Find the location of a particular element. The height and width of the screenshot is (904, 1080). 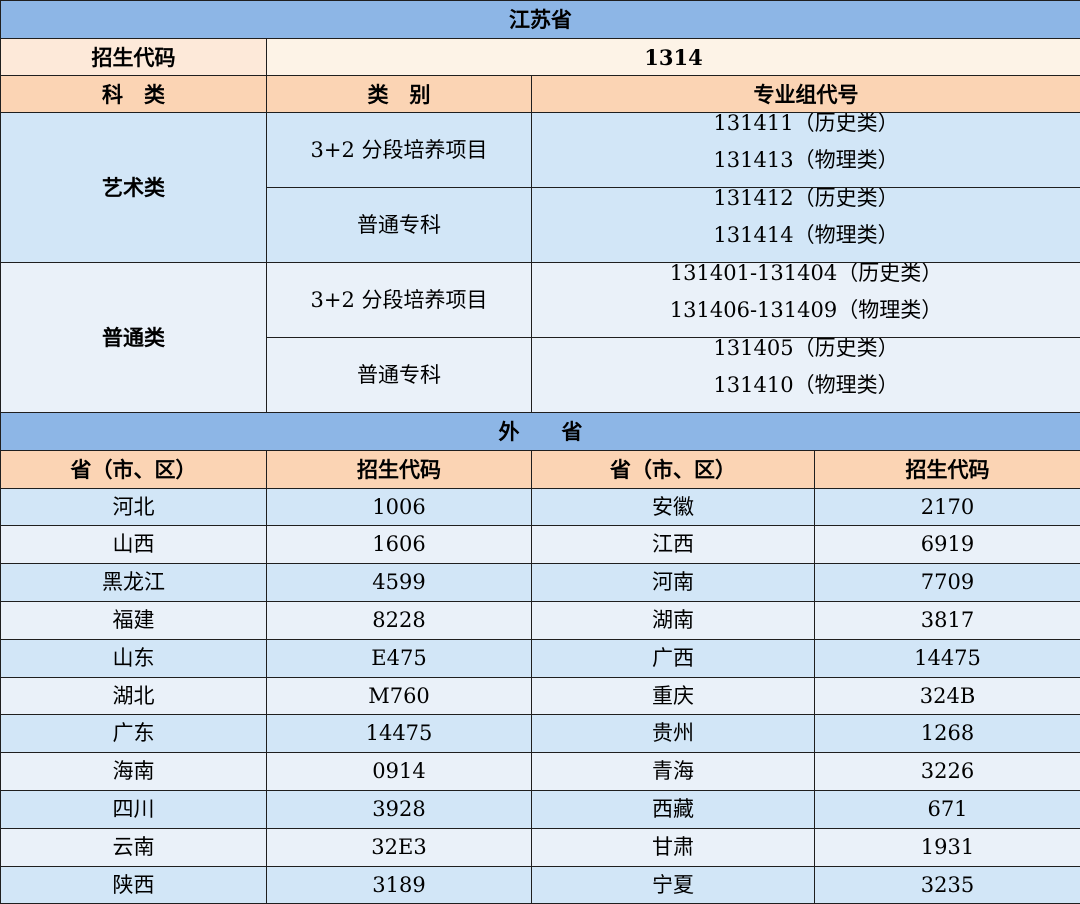

province-cell: 云南 is located at coordinates (134, 848).